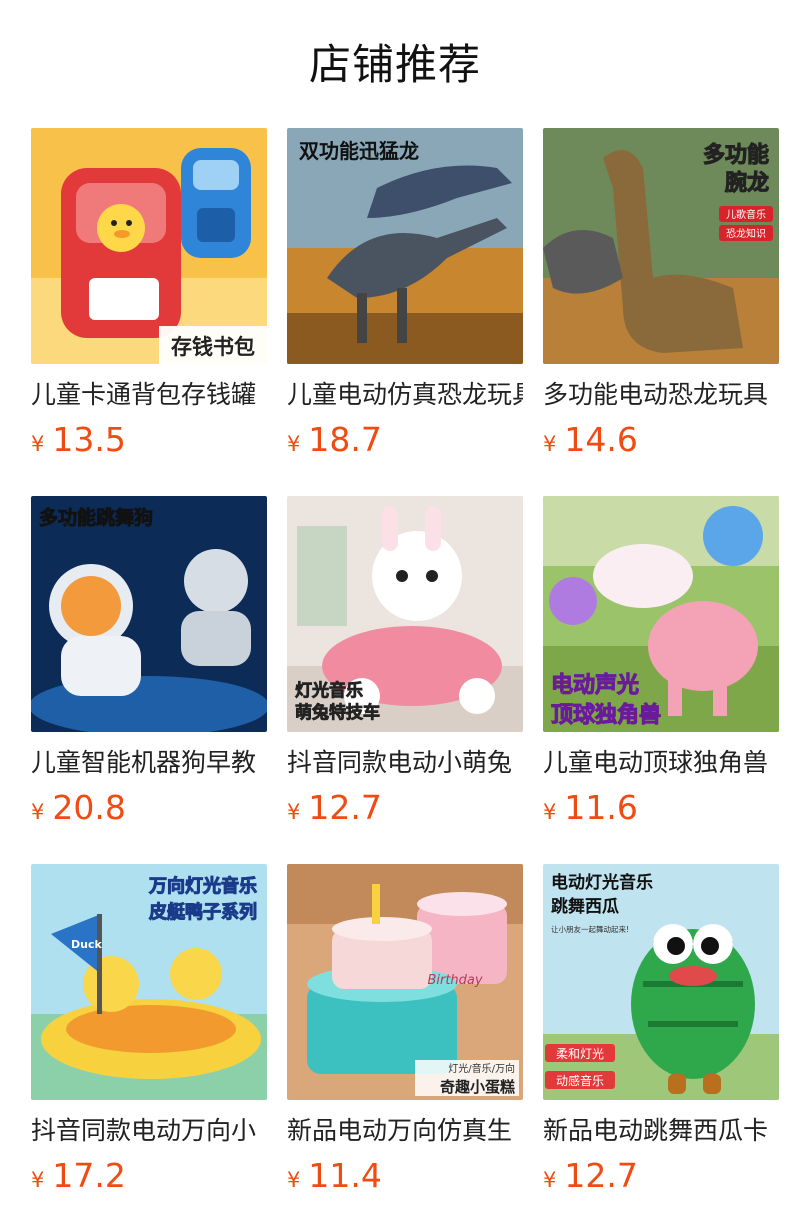  I want to click on product-image-caption: 让小朋友一起舞动起来!, so click(590, 929).